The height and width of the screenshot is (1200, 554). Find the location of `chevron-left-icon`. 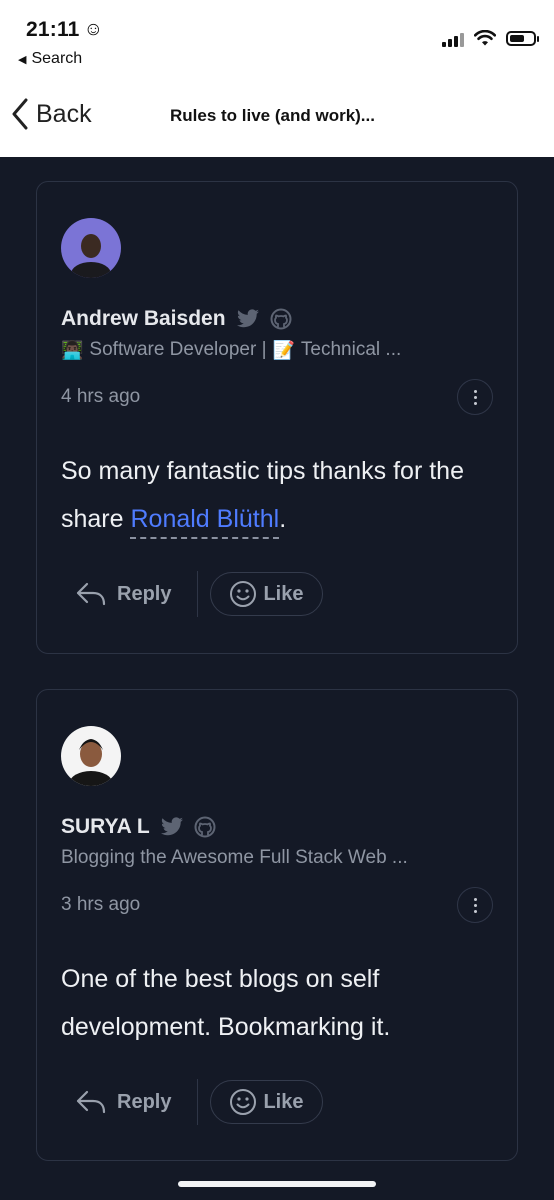

chevron-left-icon is located at coordinates (20, 114).